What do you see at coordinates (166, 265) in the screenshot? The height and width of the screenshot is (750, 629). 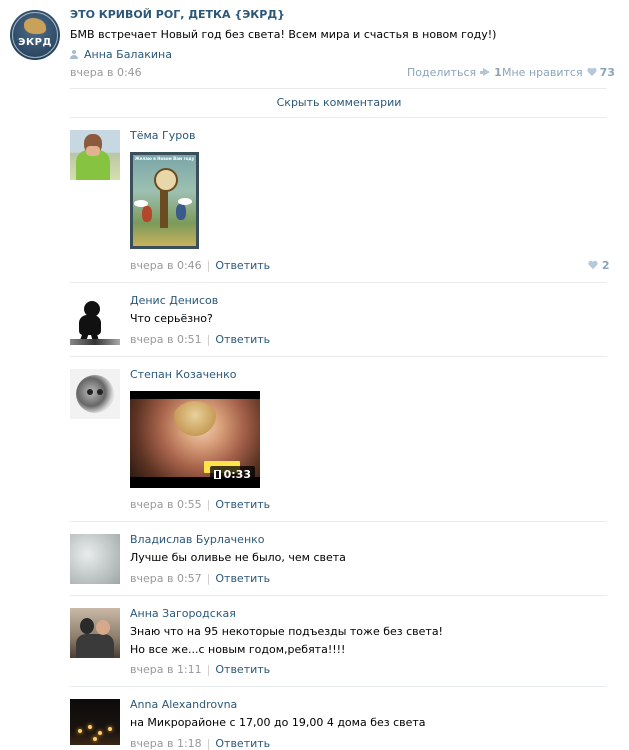 I see `comment-date: вчера в 0:46` at bounding box center [166, 265].